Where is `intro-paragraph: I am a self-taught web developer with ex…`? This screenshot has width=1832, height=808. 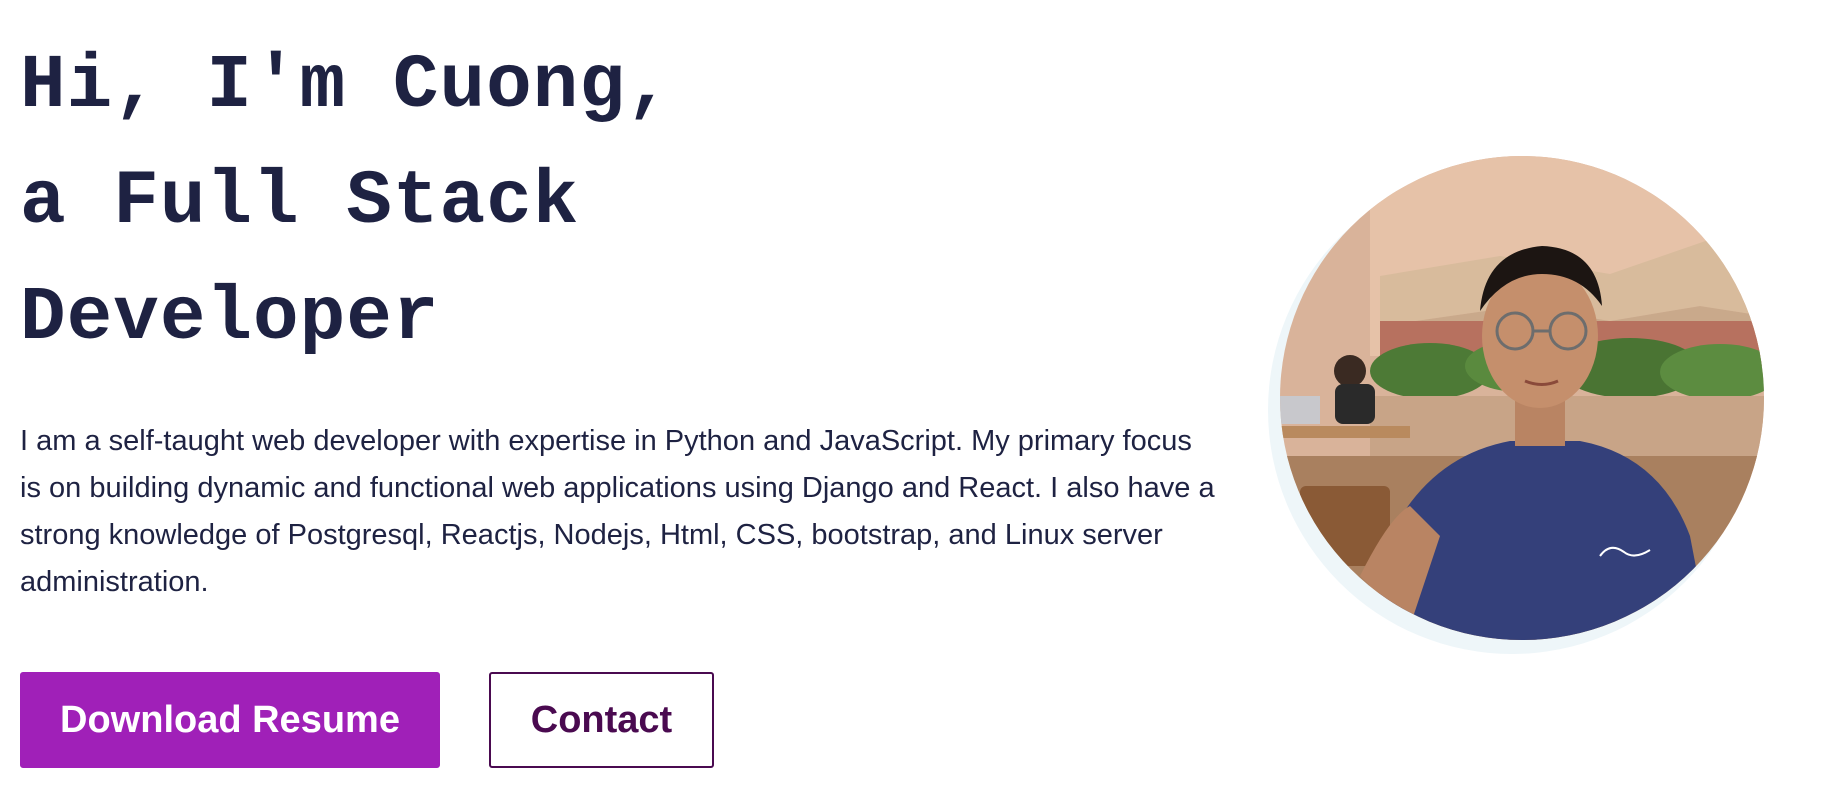
intro-paragraph: I am a self-taught web developer with ex… is located at coordinates (617, 511).